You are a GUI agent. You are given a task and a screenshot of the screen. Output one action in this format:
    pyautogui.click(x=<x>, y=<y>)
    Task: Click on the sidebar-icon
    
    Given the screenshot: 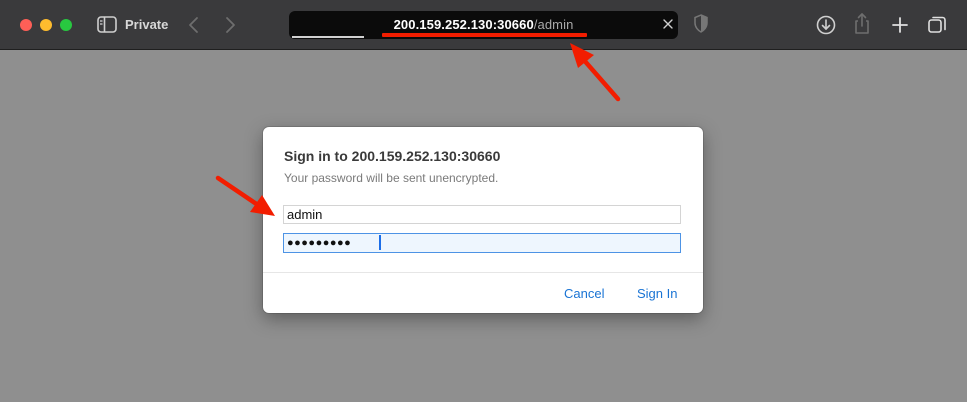 What is the action you would take?
    pyautogui.click(x=107, y=24)
    